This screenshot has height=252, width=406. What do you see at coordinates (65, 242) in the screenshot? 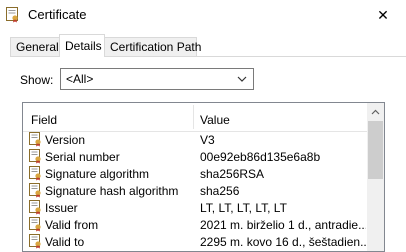
I see `field-name: Valid to` at bounding box center [65, 242].